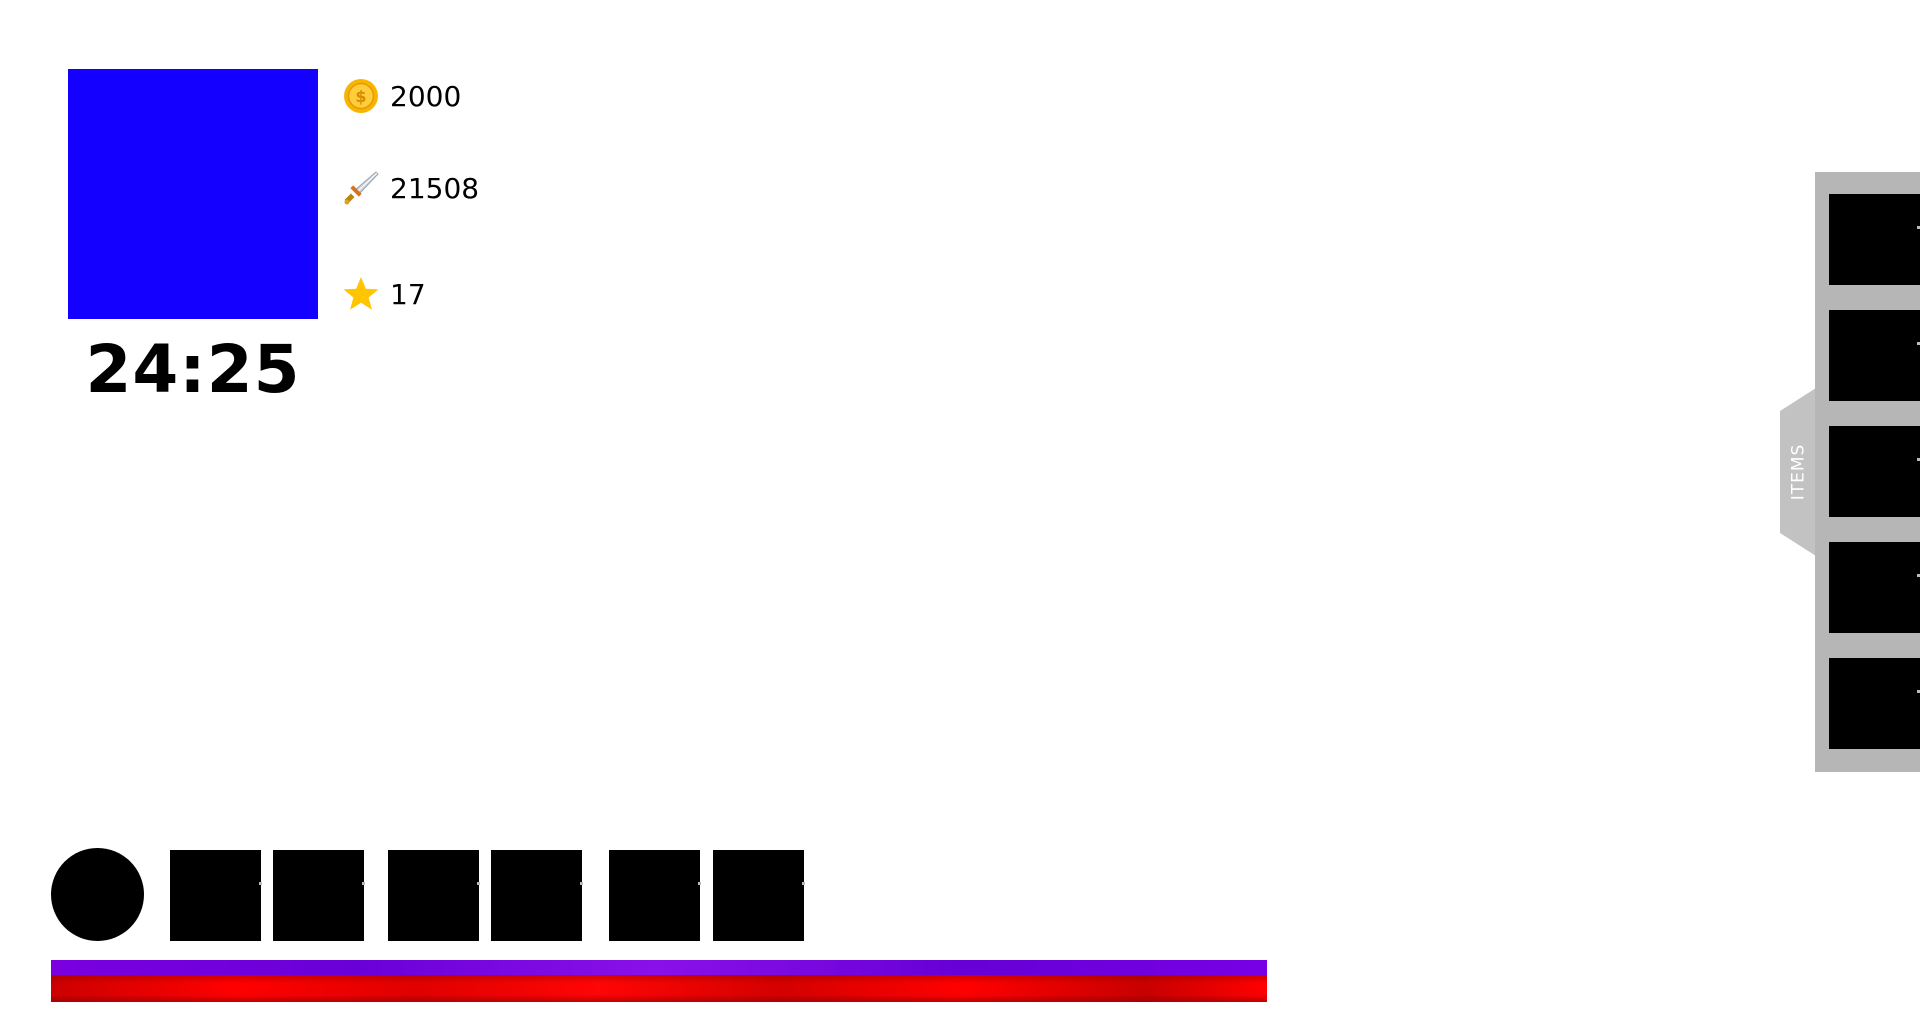 The width and height of the screenshot is (1920, 1020). I want to click on sword-icon, so click(361, 188).